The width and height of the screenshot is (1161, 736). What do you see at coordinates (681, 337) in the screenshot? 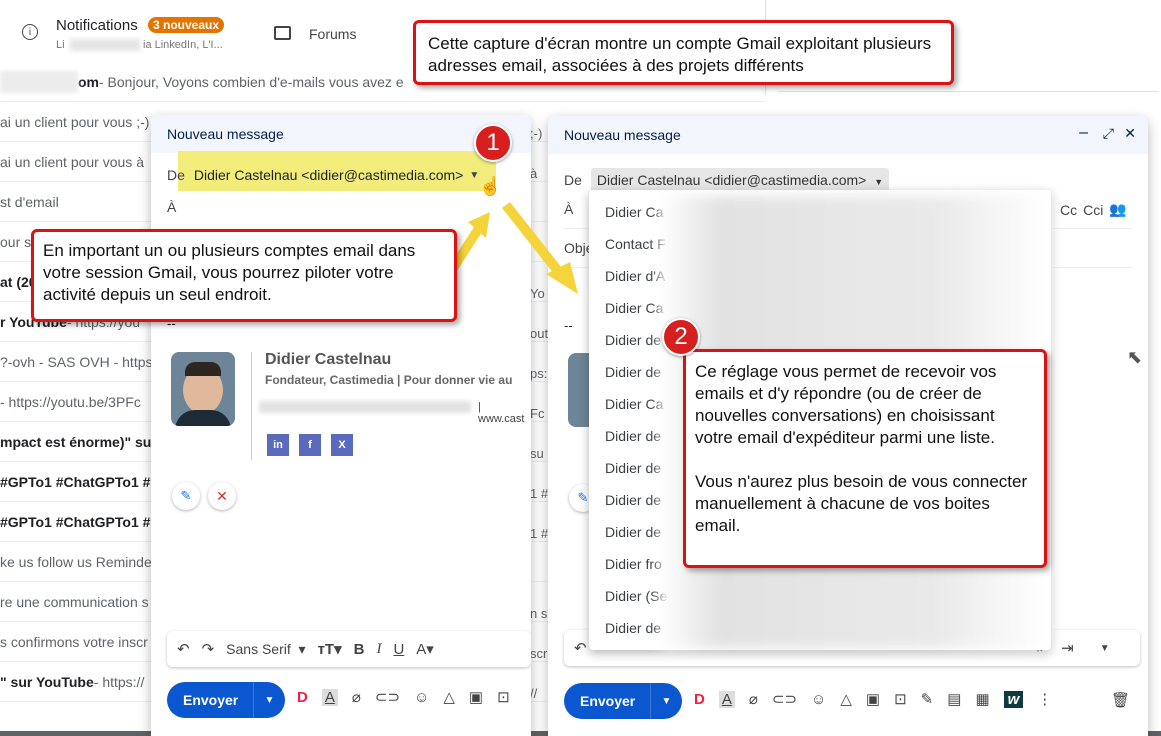
I see `step-badge-2: 2` at bounding box center [681, 337].